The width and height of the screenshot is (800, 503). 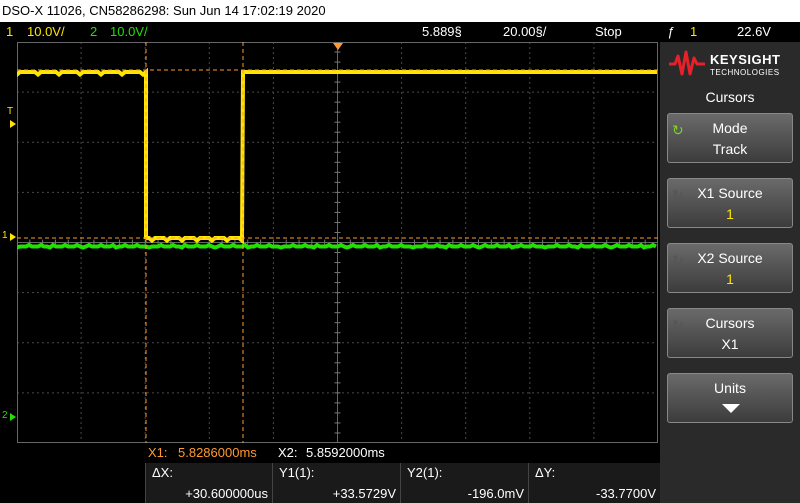 What do you see at coordinates (730, 398) in the screenshot?
I see `units-softkey: Units` at bounding box center [730, 398].